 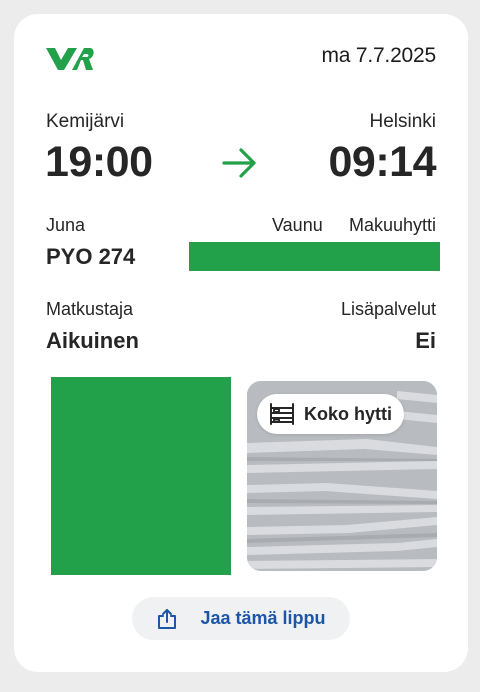 I want to click on cabin-label: Makuuhytti, so click(x=392, y=225).